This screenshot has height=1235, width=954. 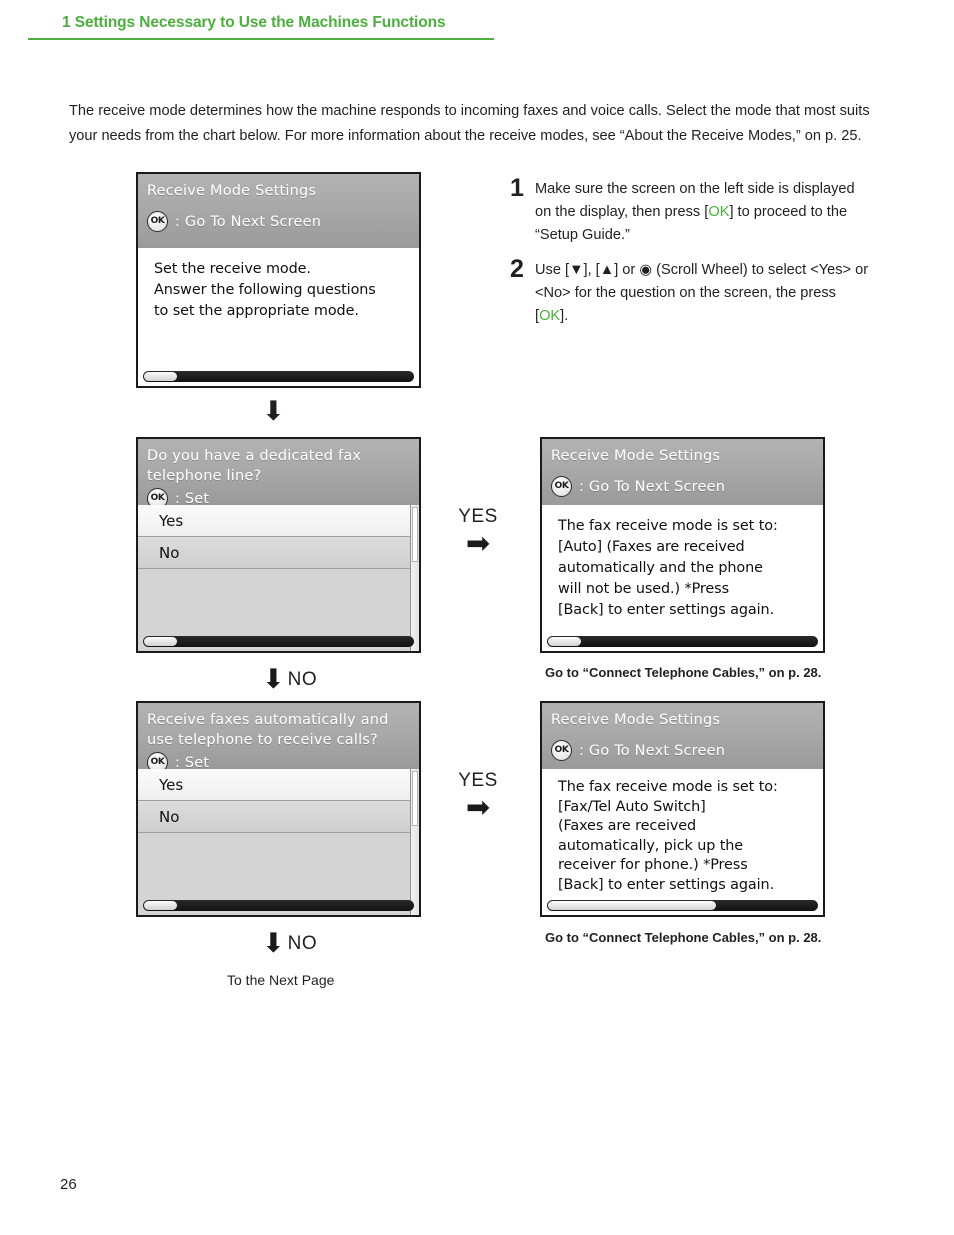 I want to click on step-1-number: 1, so click(x=517, y=188).